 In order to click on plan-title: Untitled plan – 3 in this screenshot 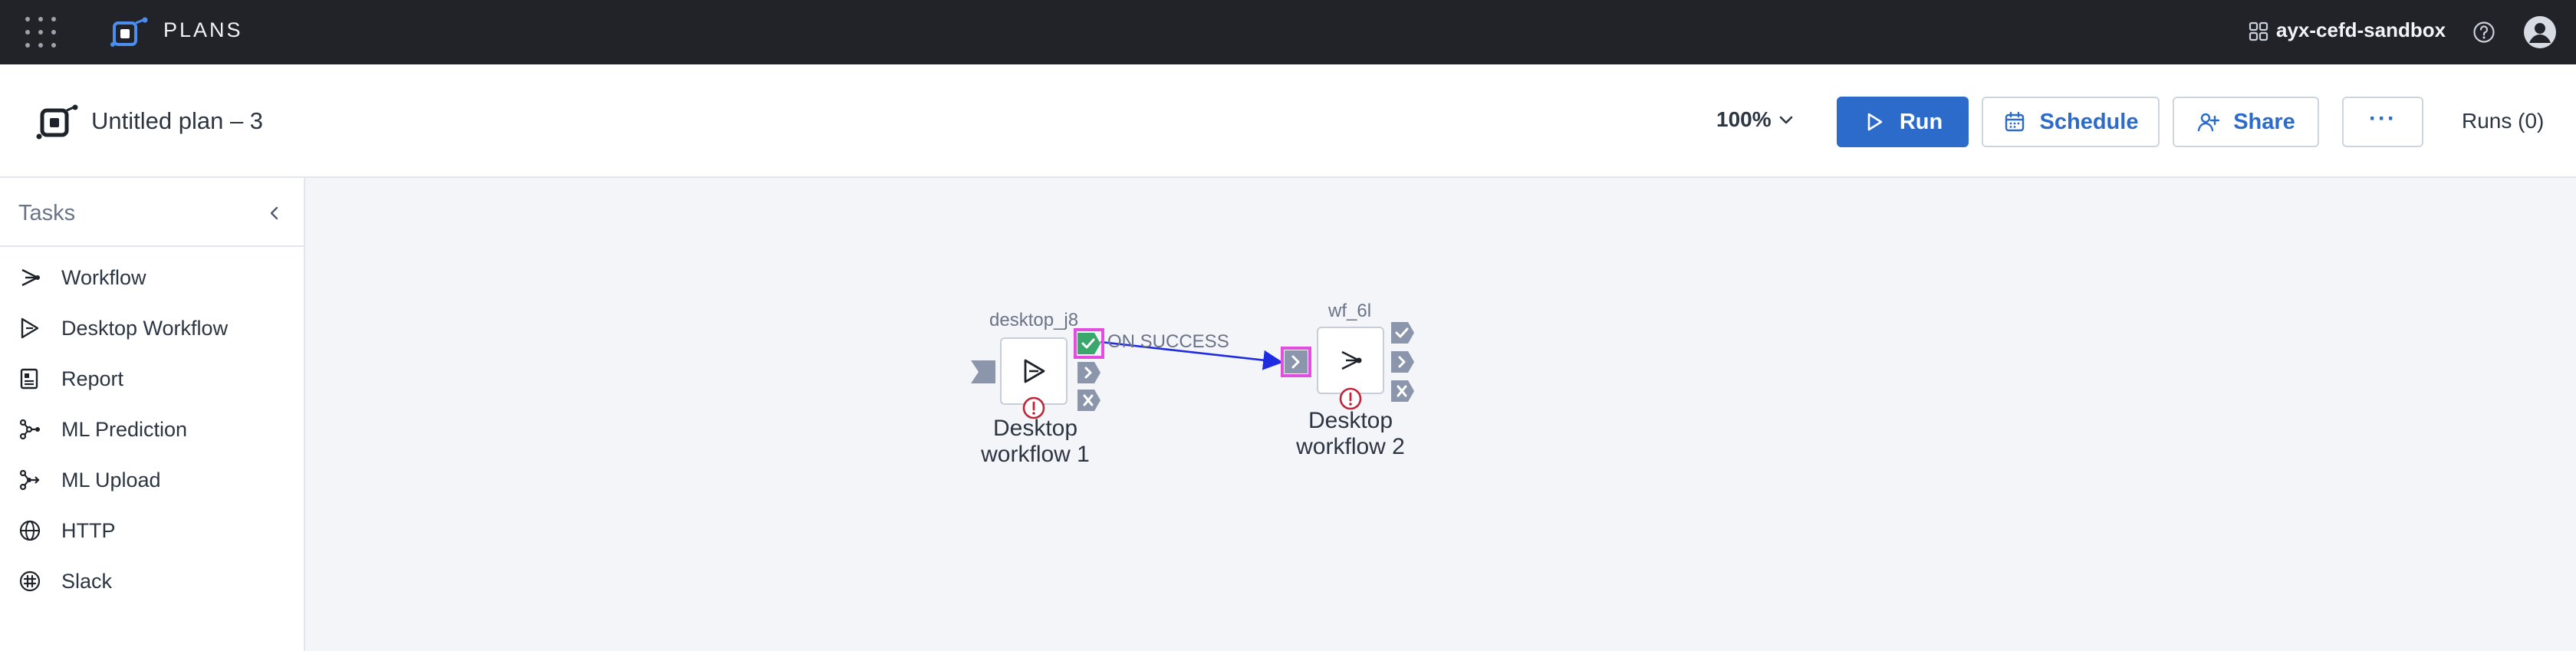, I will do `click(177, 121)`.